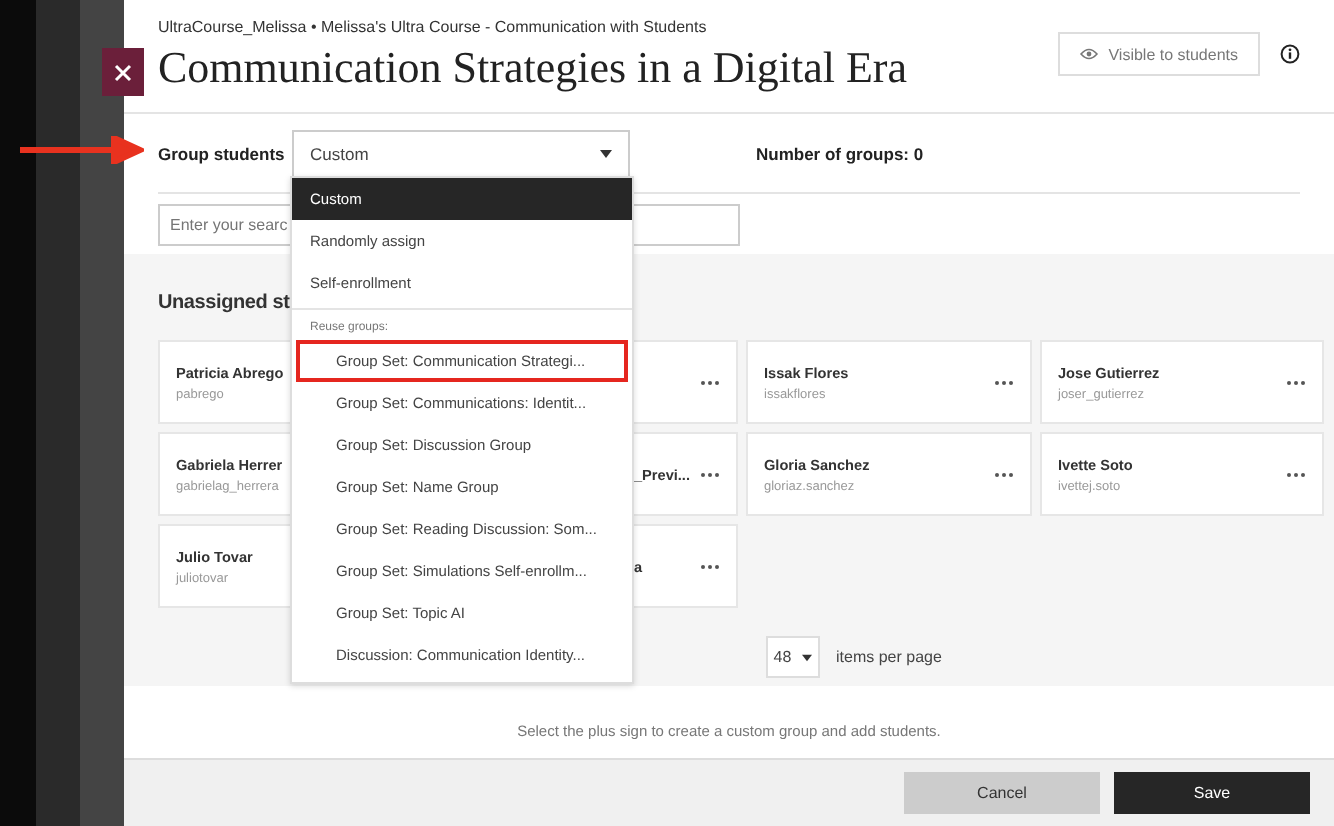 The height and width of the screenshot is (826, 1334). What do you see at coordinates (840, 153) in the screenshot?
I see `group-count: Number of groups: 0` at bounding box center [840, 153].